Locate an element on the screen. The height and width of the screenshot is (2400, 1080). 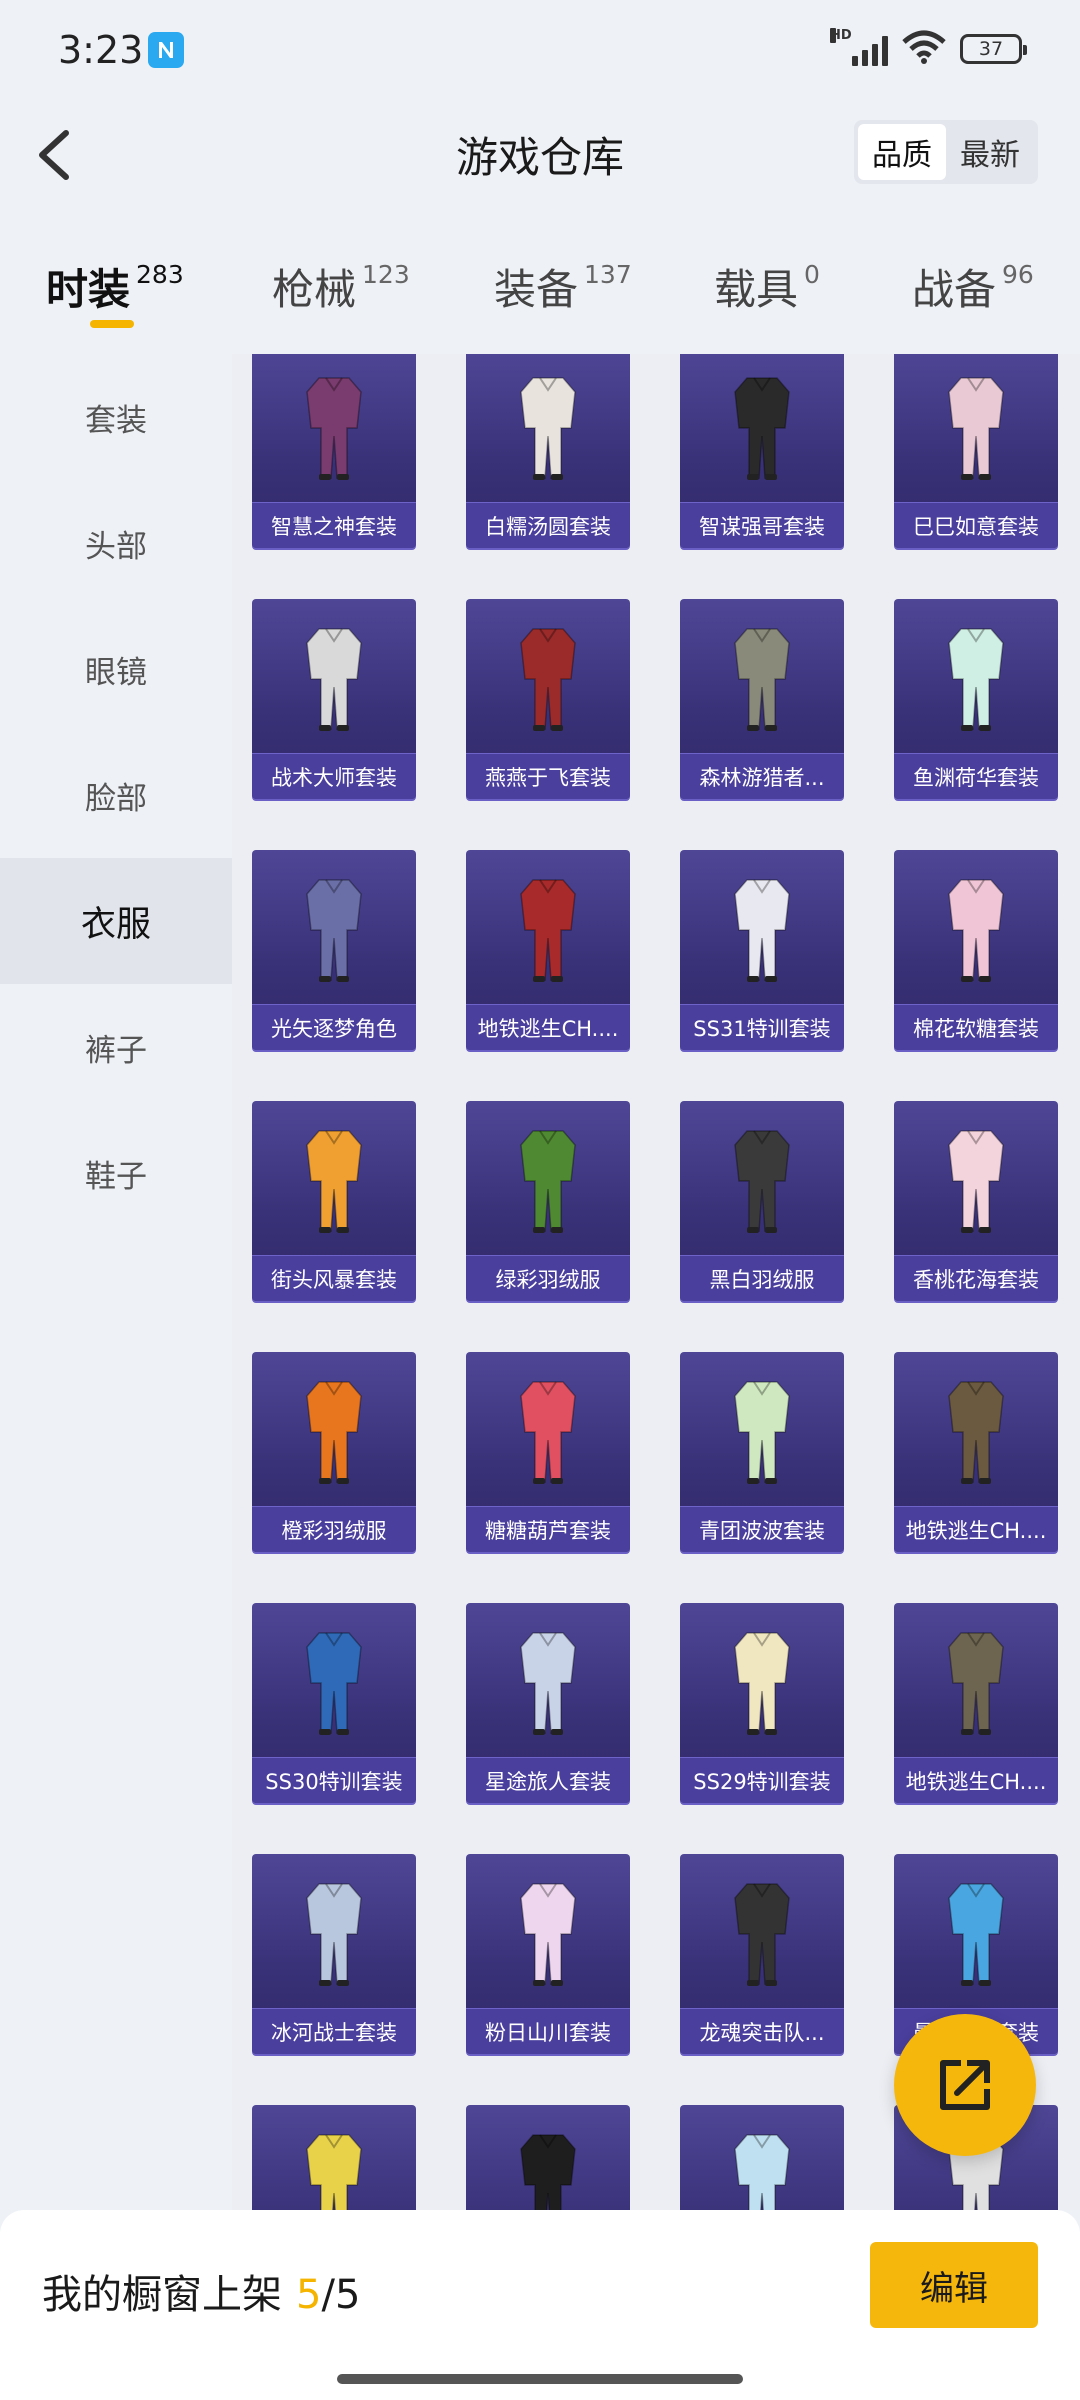
showcase-count-current: 5 is located at coordinates (309, 2295).